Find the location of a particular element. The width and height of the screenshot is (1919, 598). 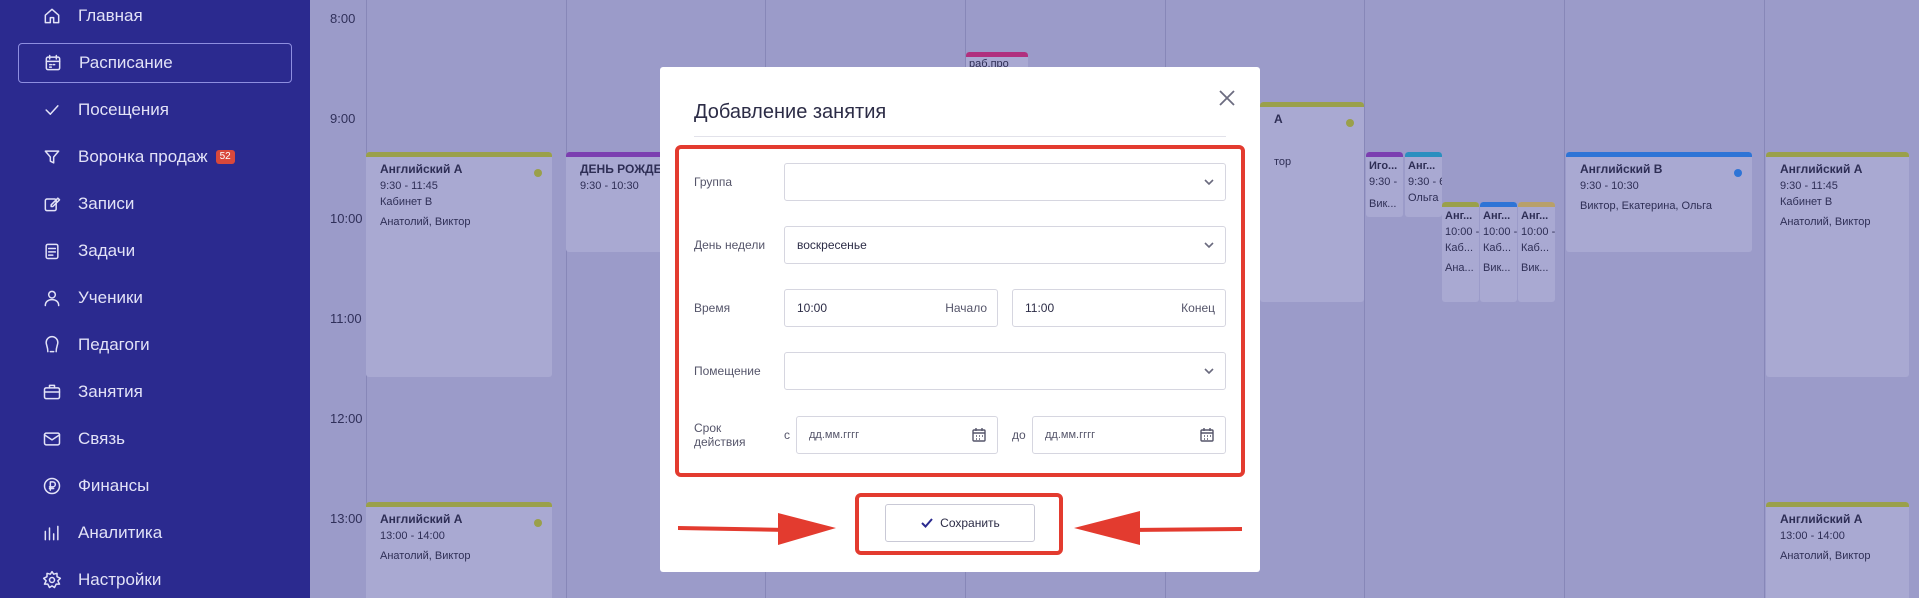

sidebar-item-students: Ученики is located at coordinates (155, 298).